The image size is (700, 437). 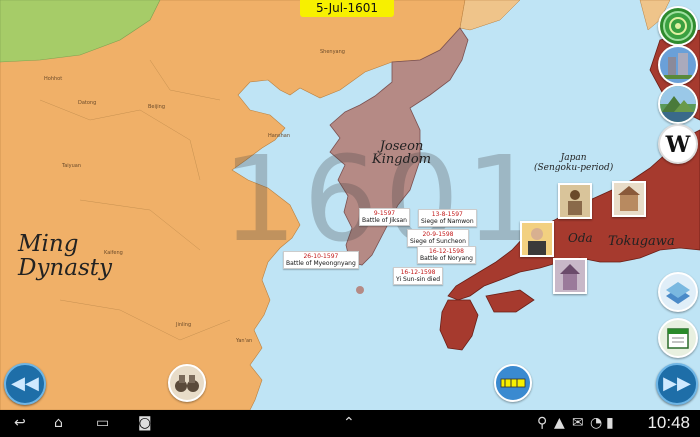 I want to click on globe-icon, so click(x=678, y=26).